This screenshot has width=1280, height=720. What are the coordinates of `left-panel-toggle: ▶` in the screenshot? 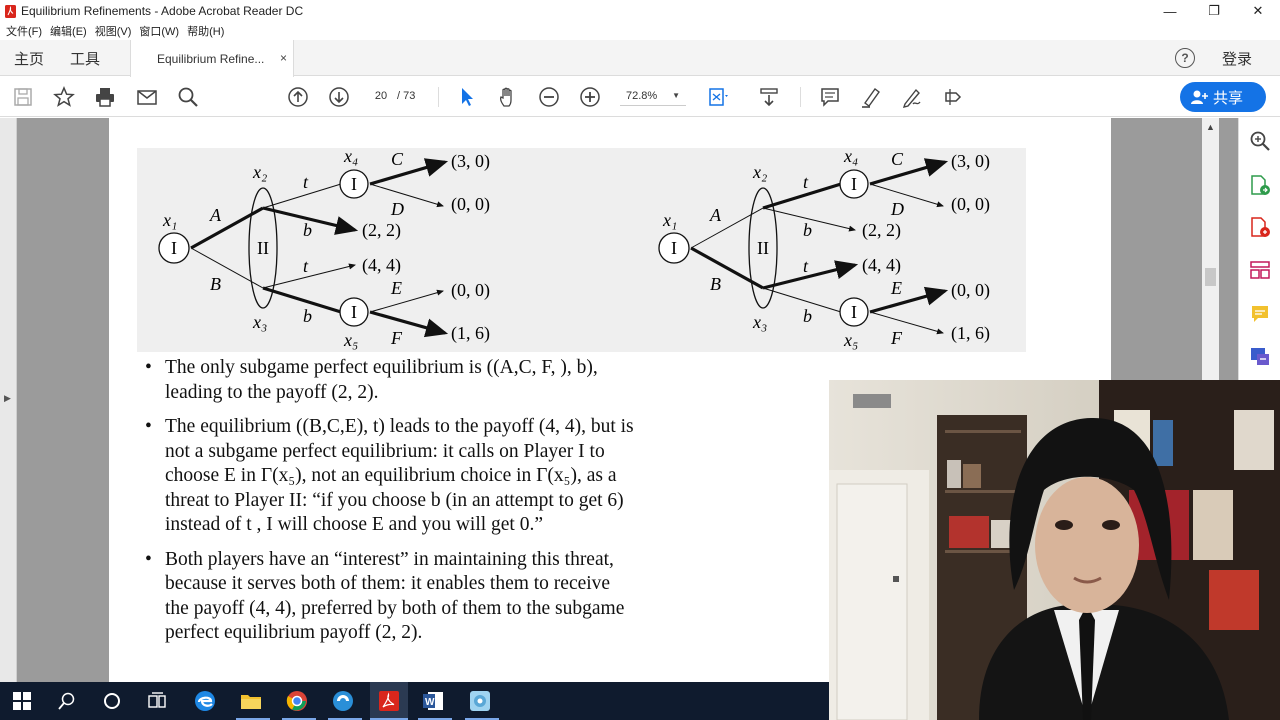 It's located at (8, 400).